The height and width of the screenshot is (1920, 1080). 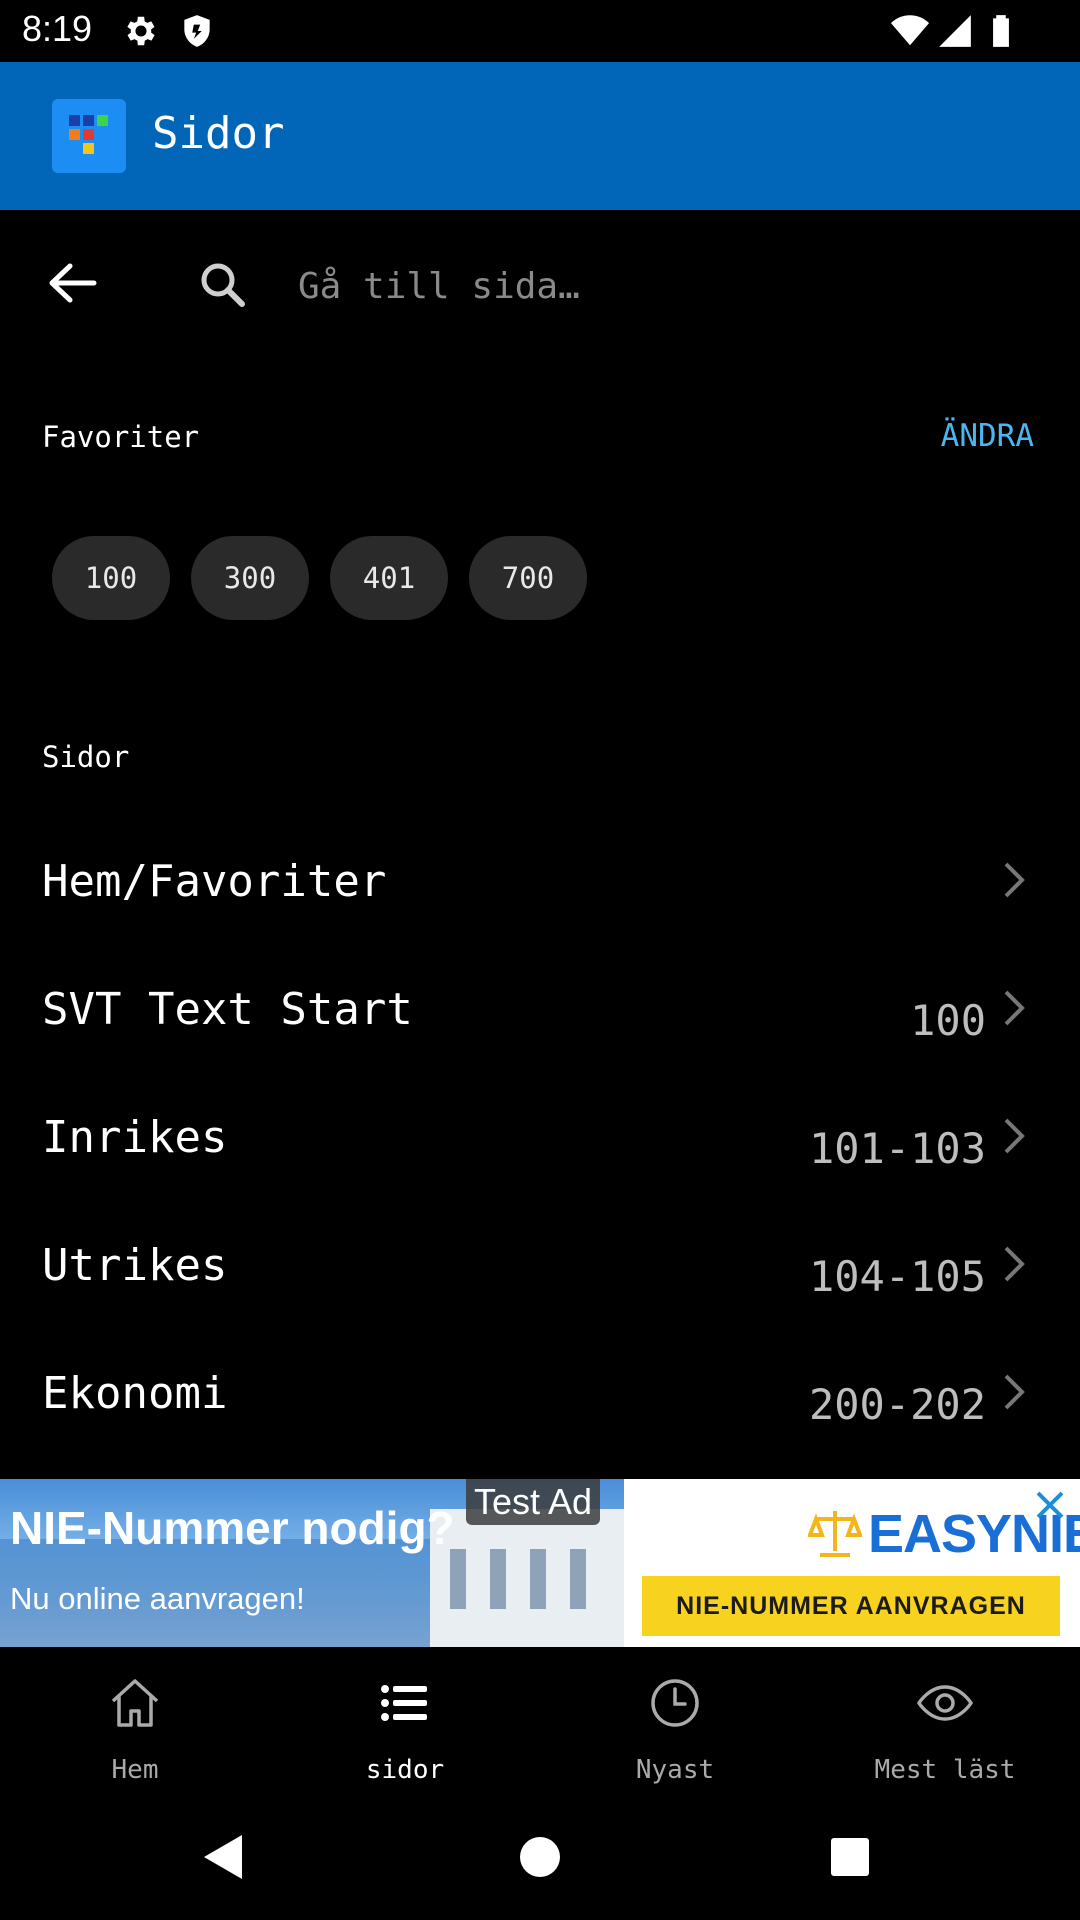 What do you see at coordinates (897, 1148) in the screenshot?
I see `page-row-range: 101-103` at bounding box center [897, 1148].